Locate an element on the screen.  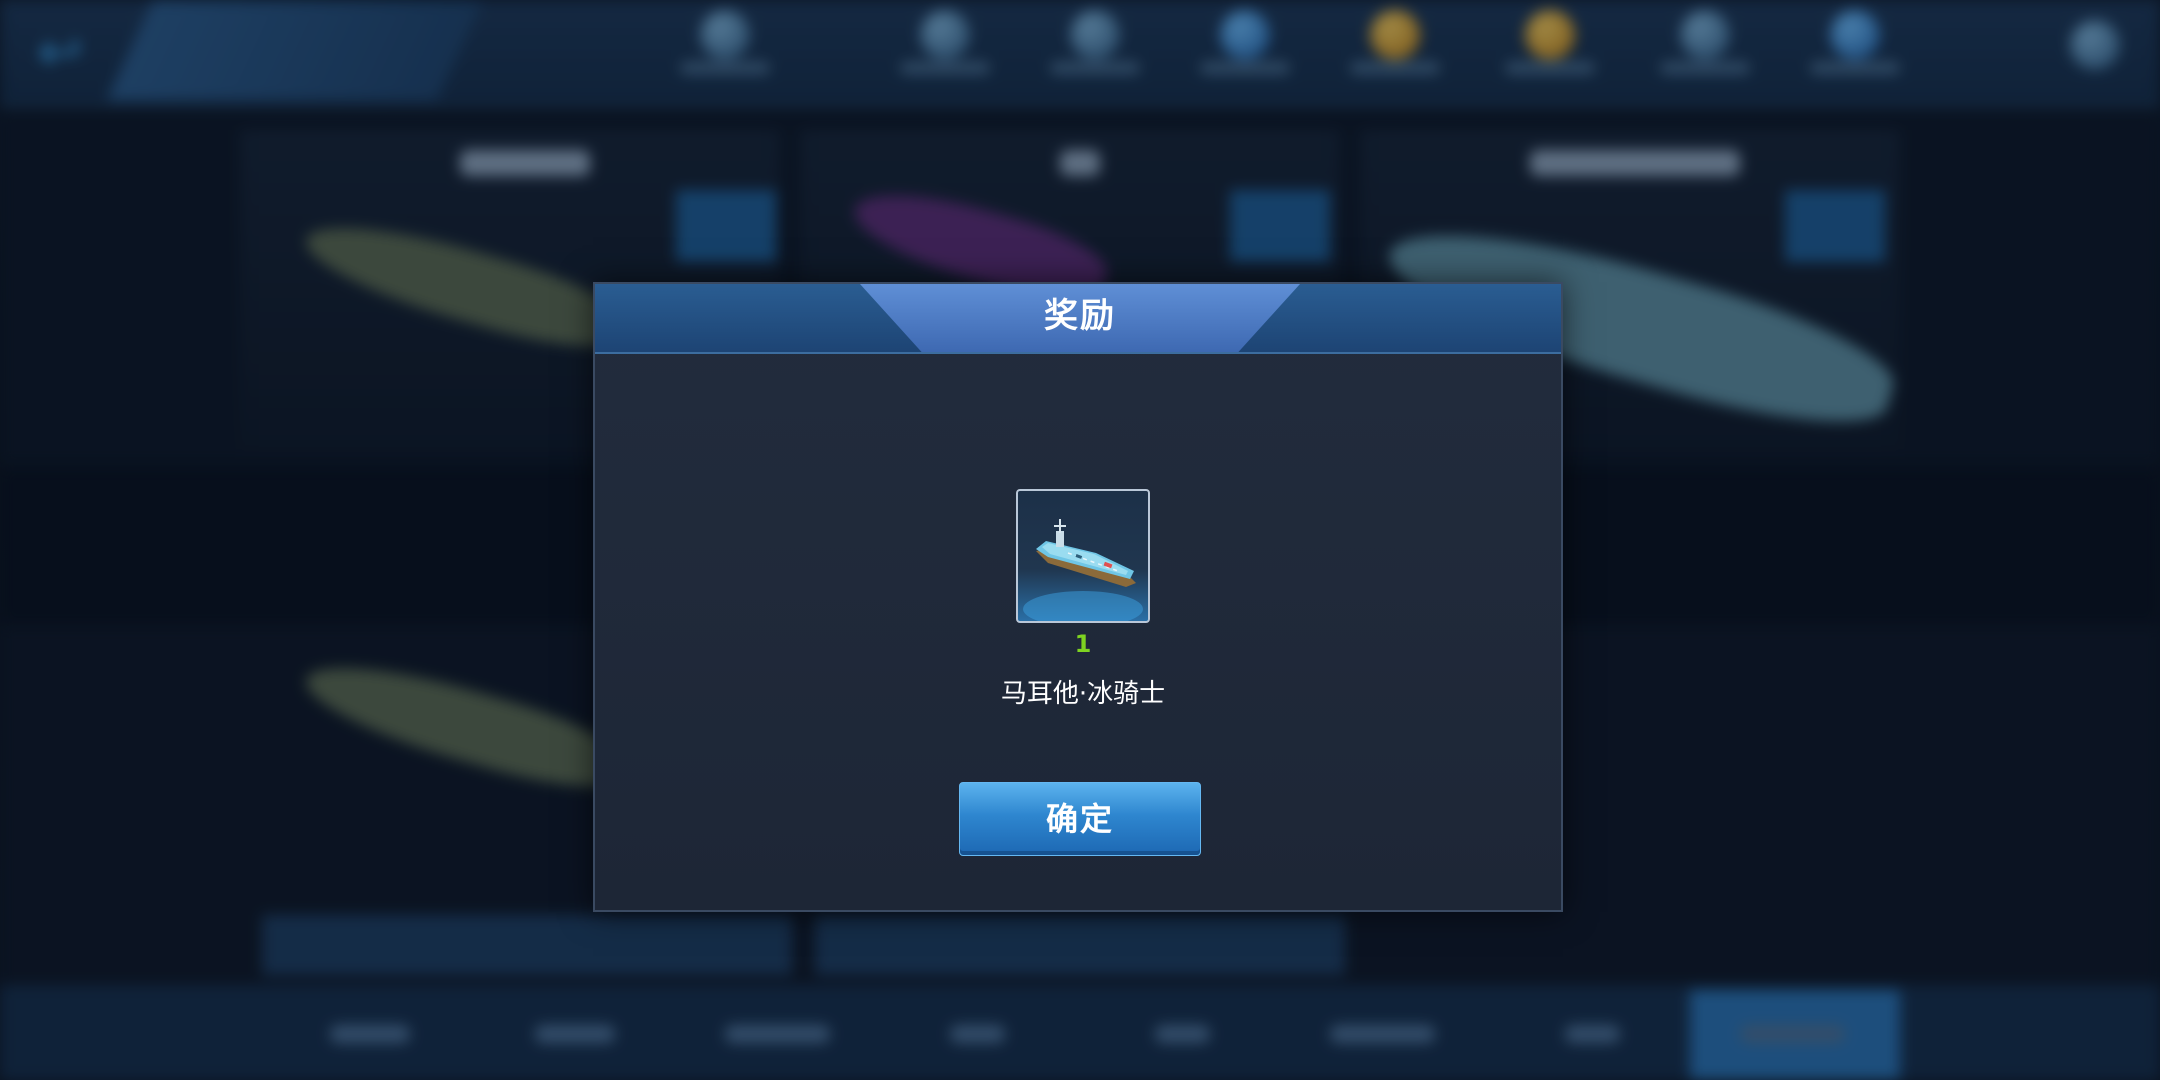
dialog-title: 奖励 is located at coordinates (1080, 316).